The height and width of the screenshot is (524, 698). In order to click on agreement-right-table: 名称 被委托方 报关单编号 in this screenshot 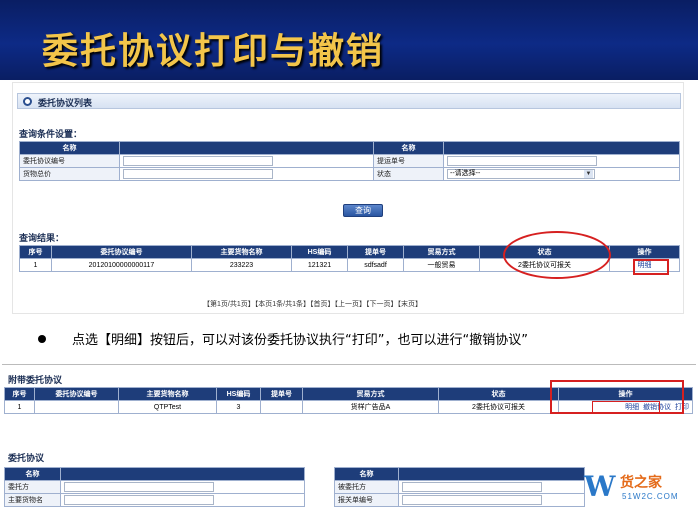, I will do `click(459, 487)`.